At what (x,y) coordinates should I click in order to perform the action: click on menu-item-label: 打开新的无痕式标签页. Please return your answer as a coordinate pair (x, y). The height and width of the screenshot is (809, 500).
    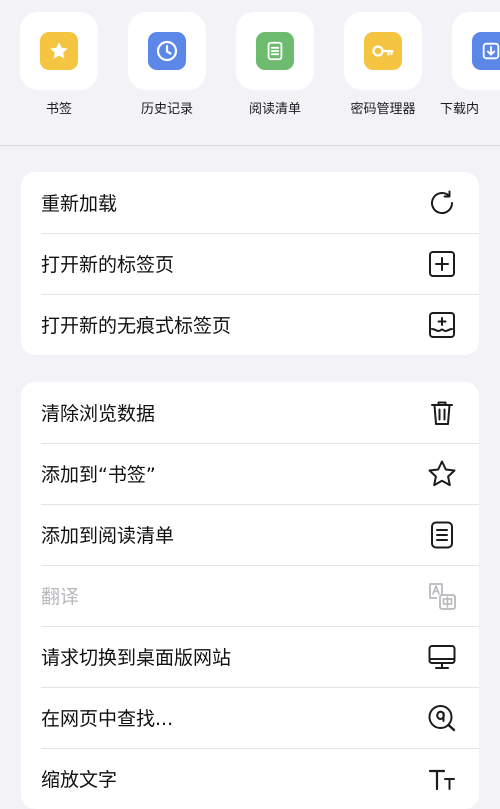
    Looking at the image, I should click on (136, 326).